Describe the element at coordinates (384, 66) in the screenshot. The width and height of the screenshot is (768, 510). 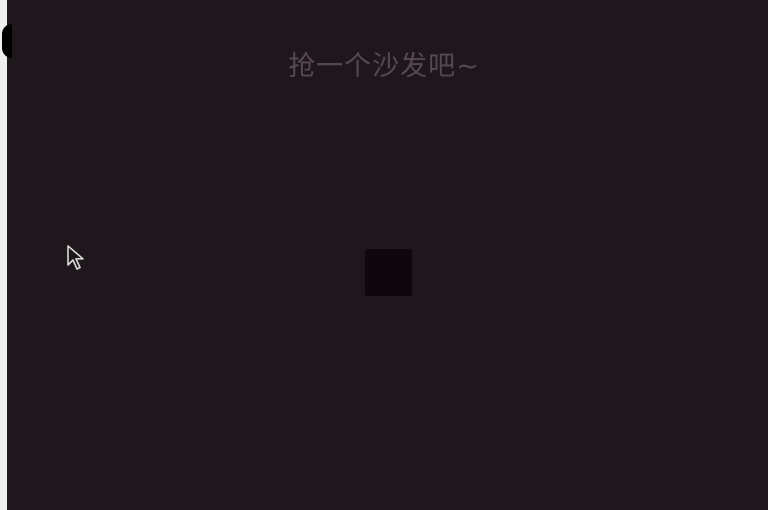
I see `empty-comments-message: 抢一个沙发吧~` at that location.